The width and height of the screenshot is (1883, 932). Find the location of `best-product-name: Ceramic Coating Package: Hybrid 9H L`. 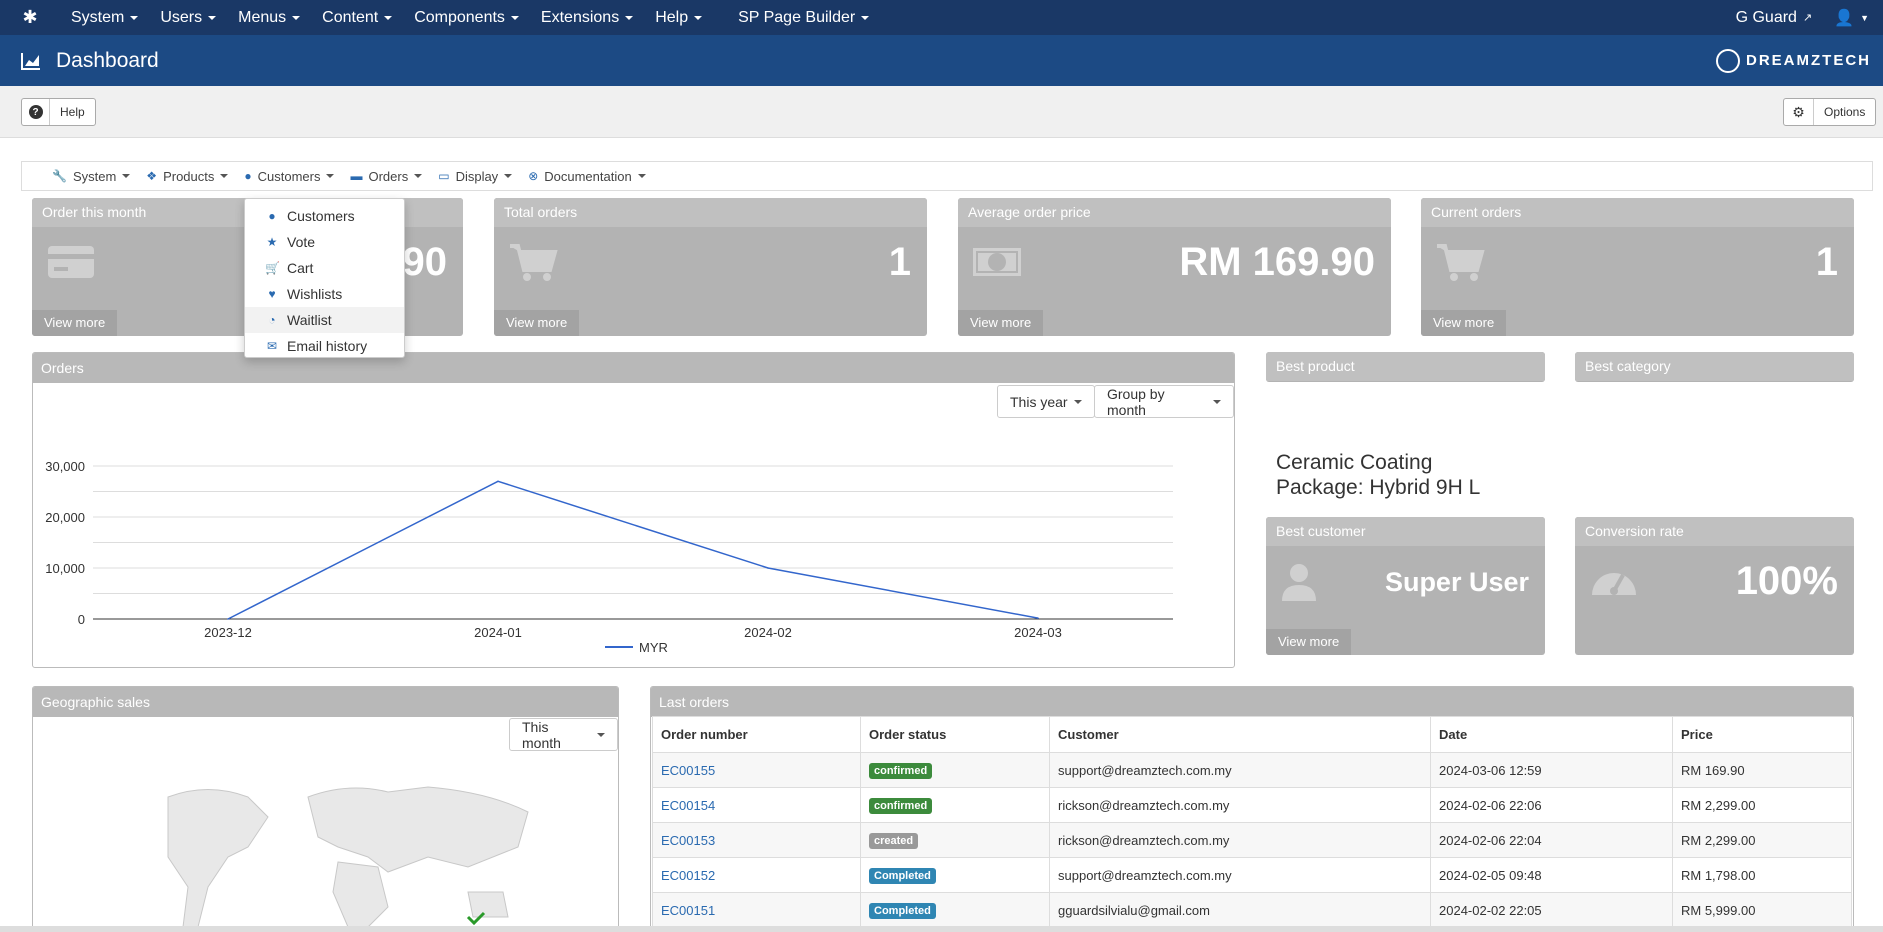

best-product-name: Ceramic Coating Package: Hybrid 9H L is located at coordinates (1378, 475).